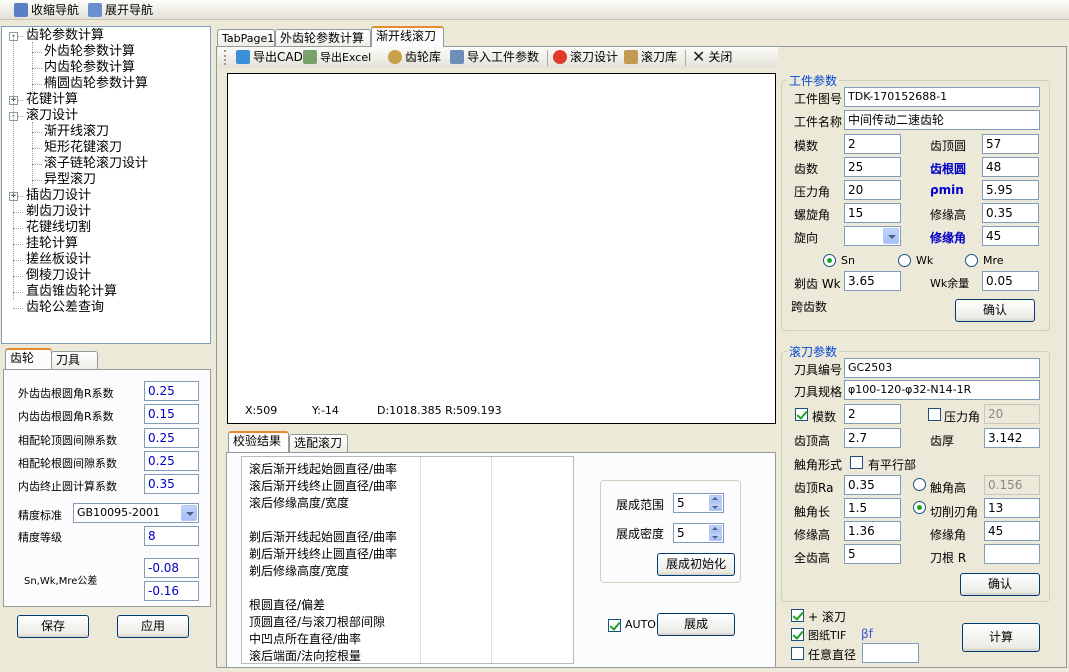  Describe the element at coordinates (1012, 485) in the screenshot. I see `prot-angle-input: 0.156` at that location.